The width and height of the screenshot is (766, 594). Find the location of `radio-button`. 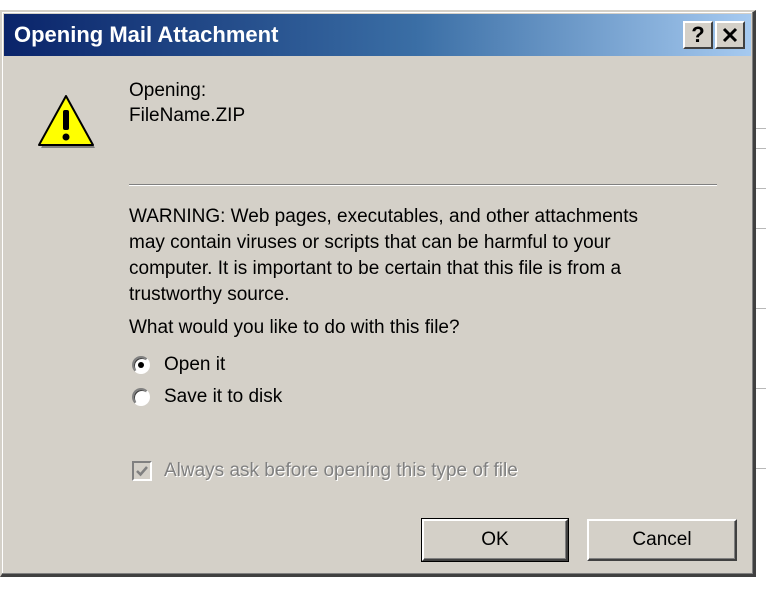

radio-button is located at coordinates (141, 397).